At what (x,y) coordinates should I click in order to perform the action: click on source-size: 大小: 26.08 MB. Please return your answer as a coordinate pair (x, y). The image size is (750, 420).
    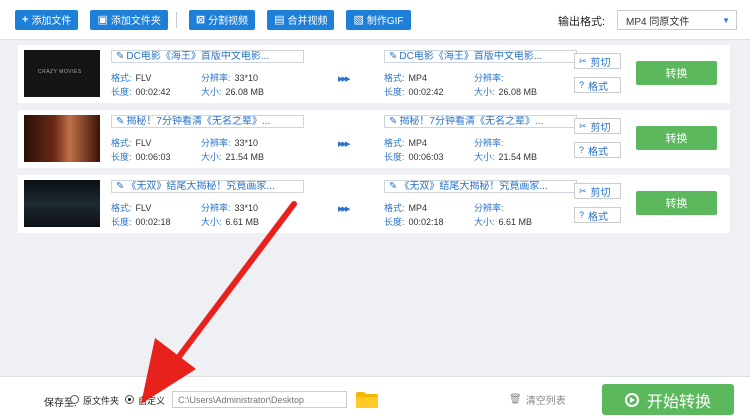
    Looking at the image, I should click on (233, 92).